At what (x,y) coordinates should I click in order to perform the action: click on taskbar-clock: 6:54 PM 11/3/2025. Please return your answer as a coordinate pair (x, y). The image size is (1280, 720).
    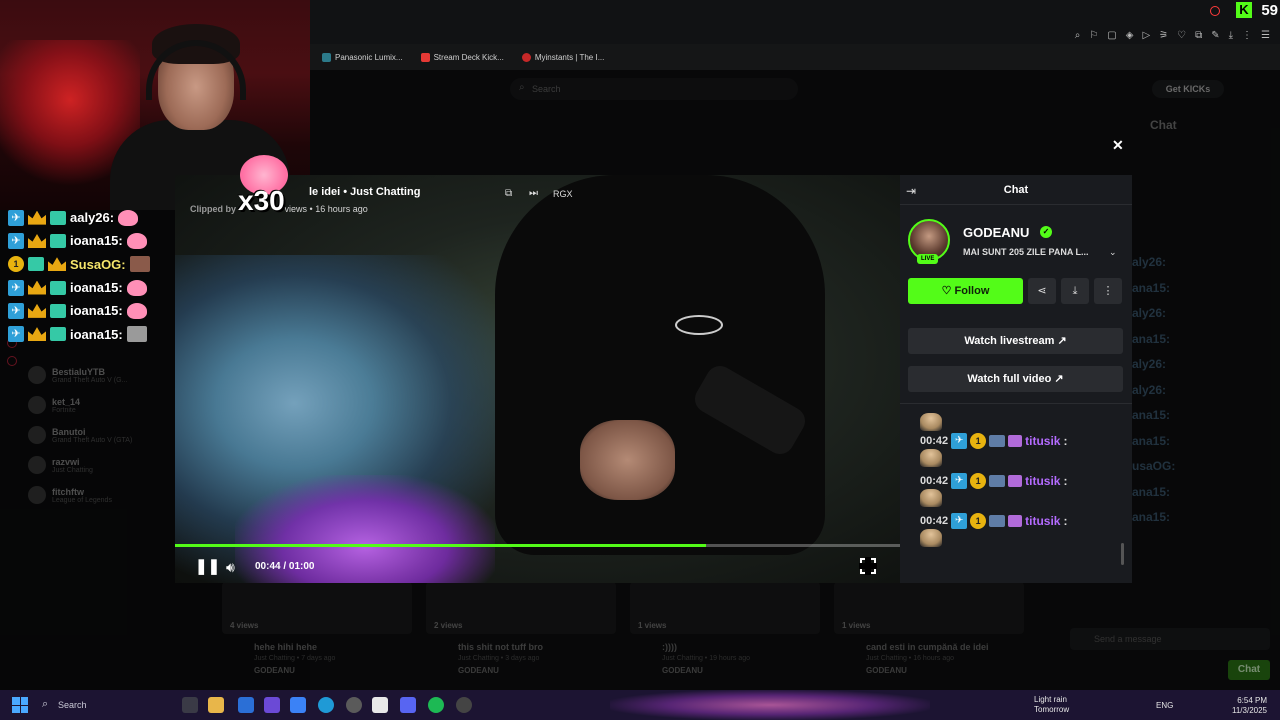
    Looking at the image, I should click on (1249, 706).